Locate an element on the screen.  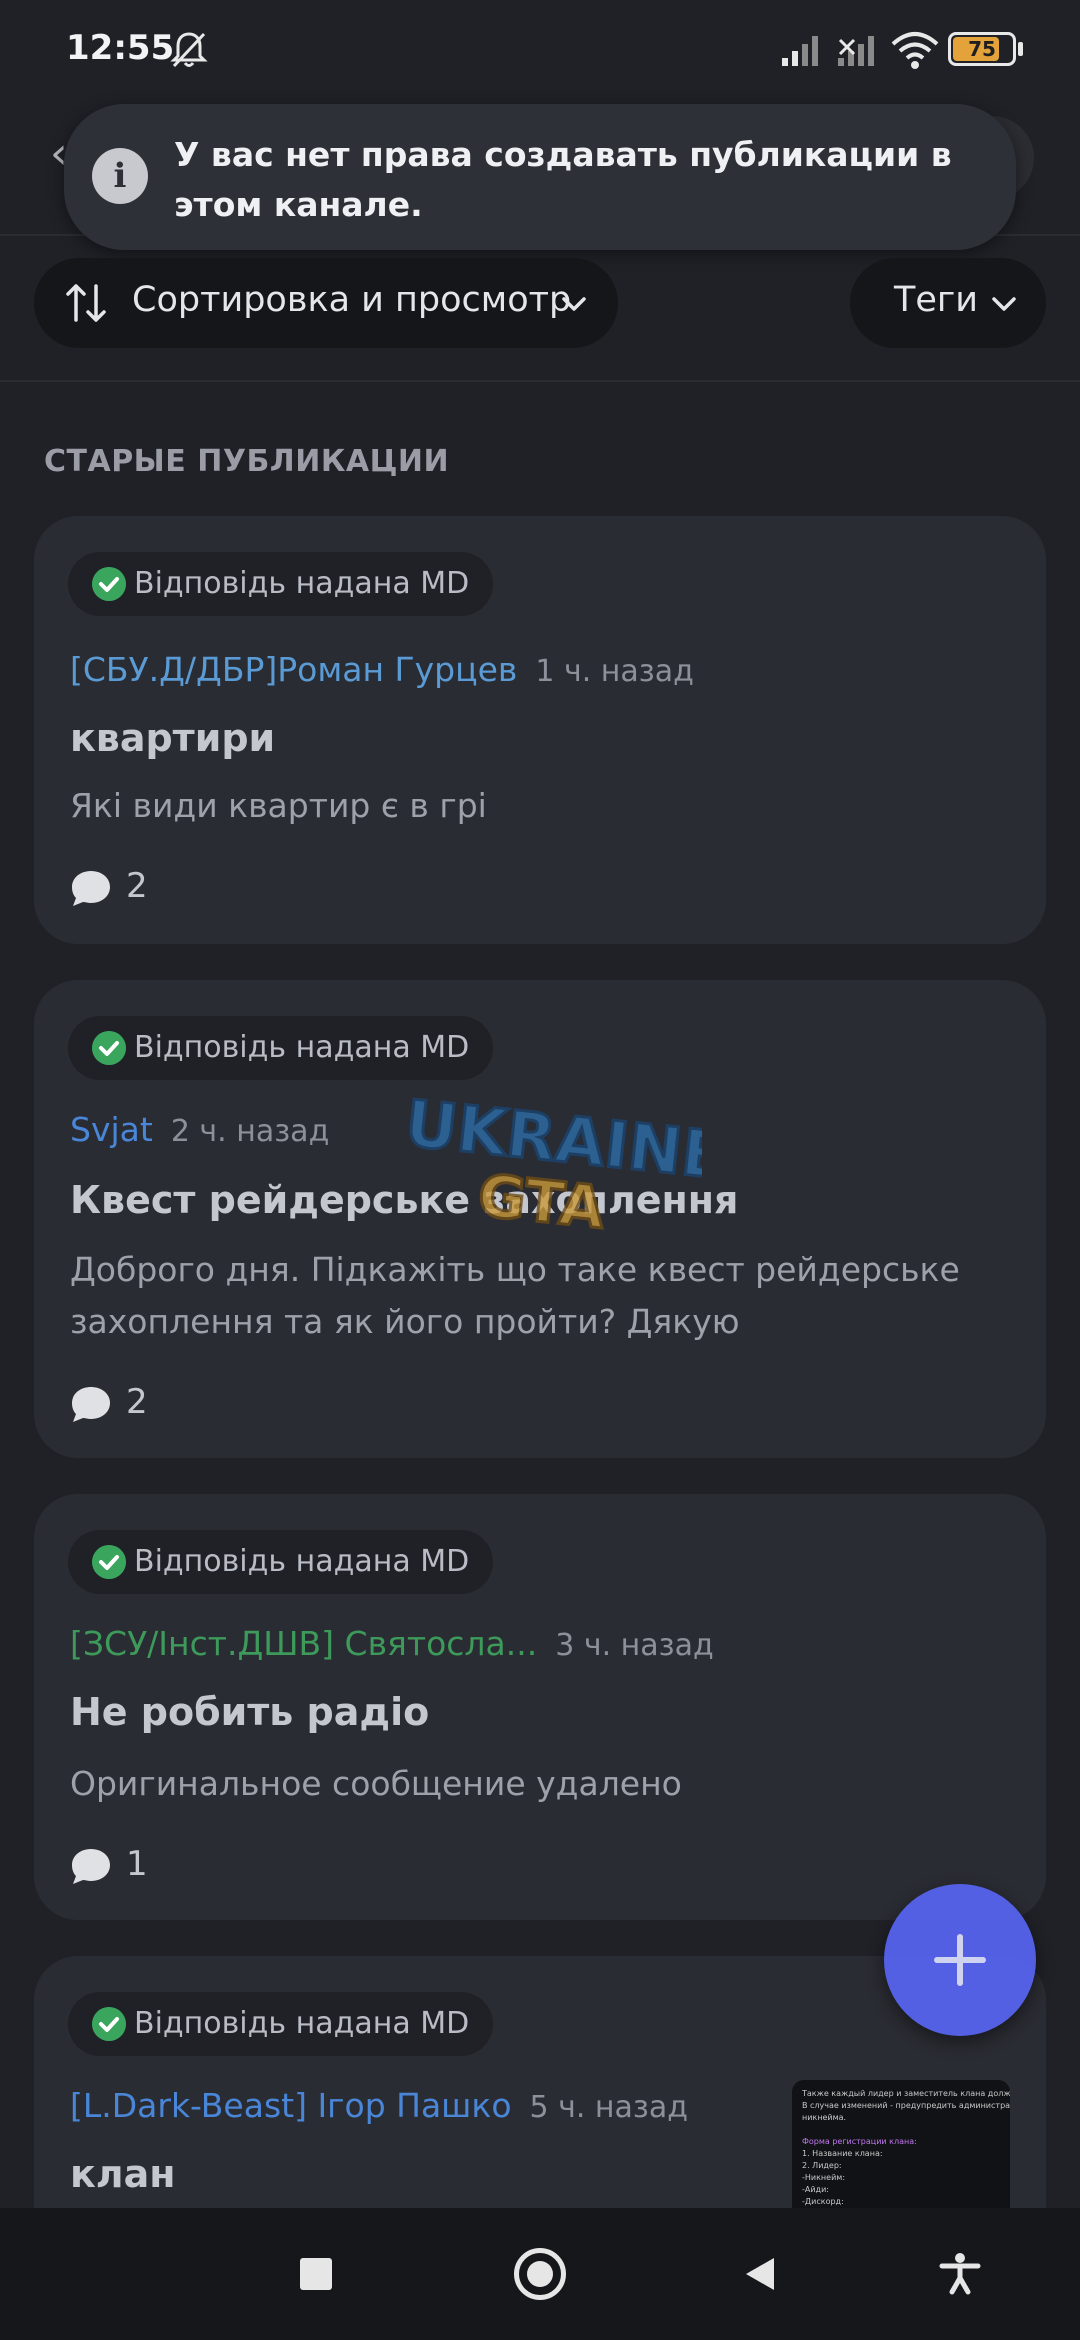
sort-and-view-button: Сортировка и просмотр is located at coordinates (326, 303).